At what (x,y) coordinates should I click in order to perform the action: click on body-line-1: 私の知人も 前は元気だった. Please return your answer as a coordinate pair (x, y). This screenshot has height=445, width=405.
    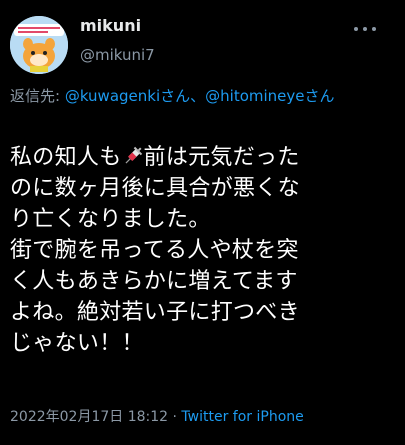
    Looking at the image, I should click on (204, 157).